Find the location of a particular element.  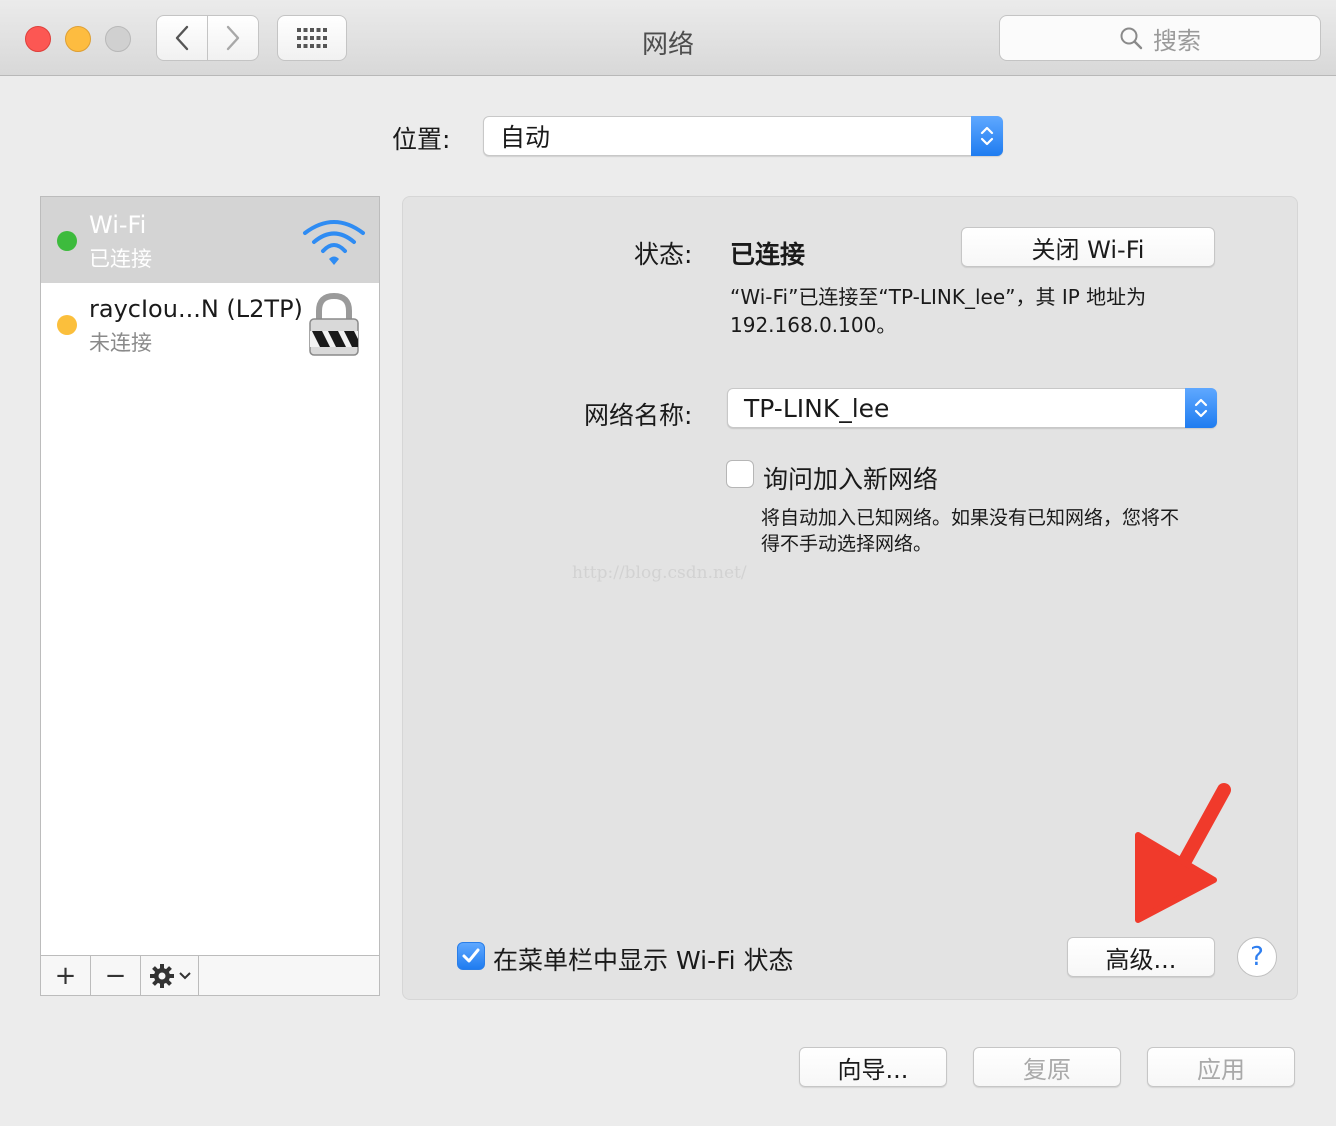

gear-icon is located at coordinates (161, 975).